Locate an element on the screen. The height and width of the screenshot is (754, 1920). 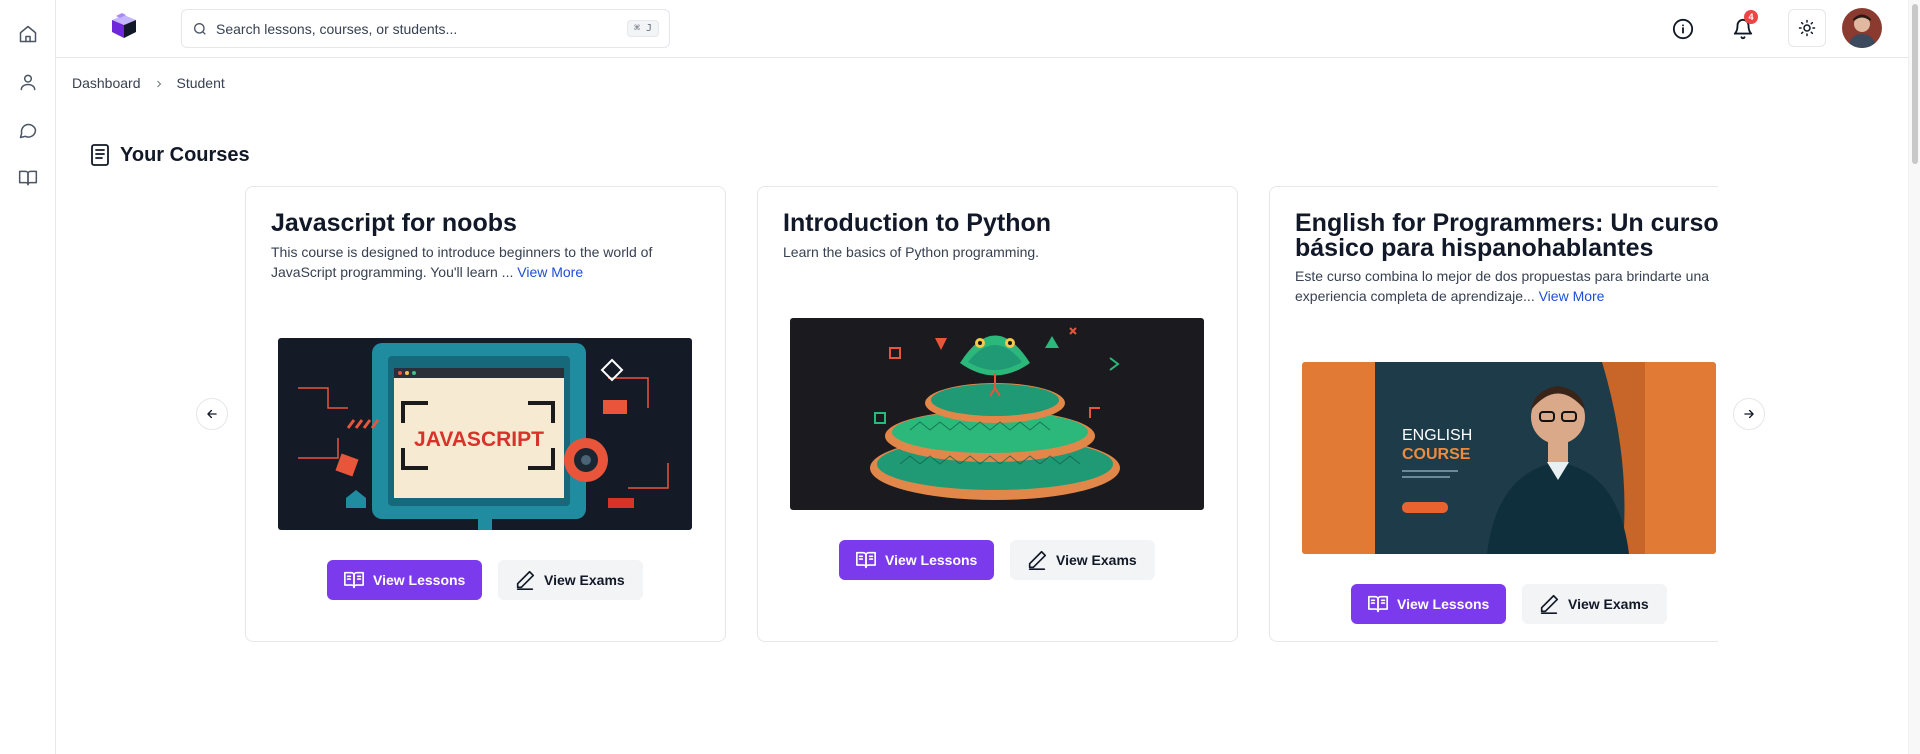
book-icon is located at coordinates (28, 178).